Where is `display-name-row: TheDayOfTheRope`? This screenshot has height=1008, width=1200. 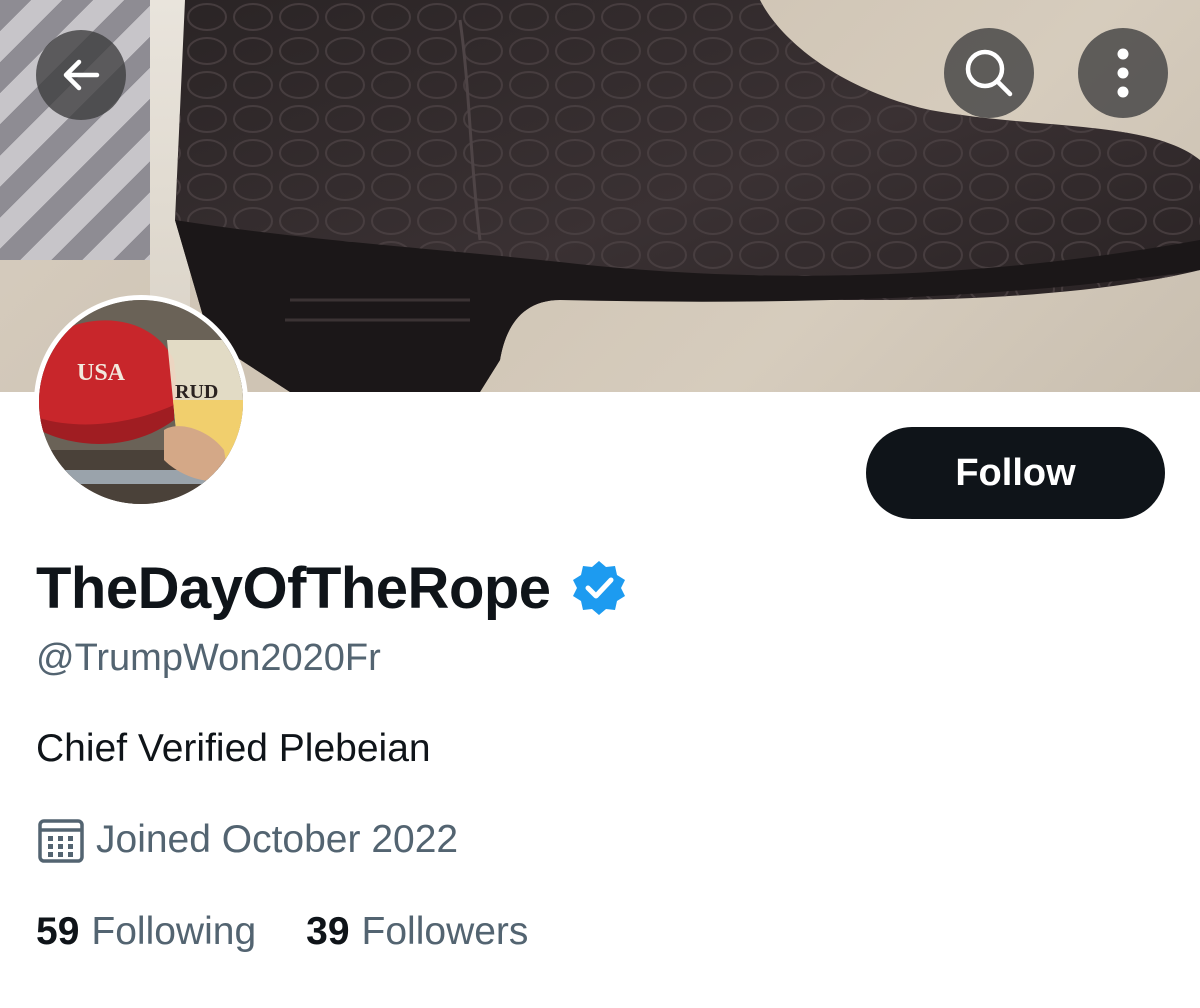 display-name-row: TheDayOfTheRope is located at coordinates (332, 588).